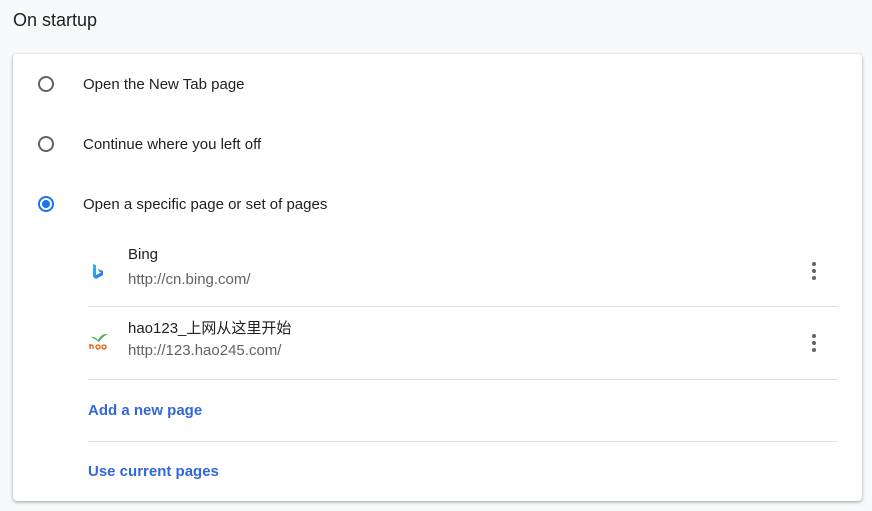 This screenshot has height=511, width=872. What do you see at coordinates (55, 20) in the screenshot?
I see `section-title: On startup` at bounding box center [55, 20].